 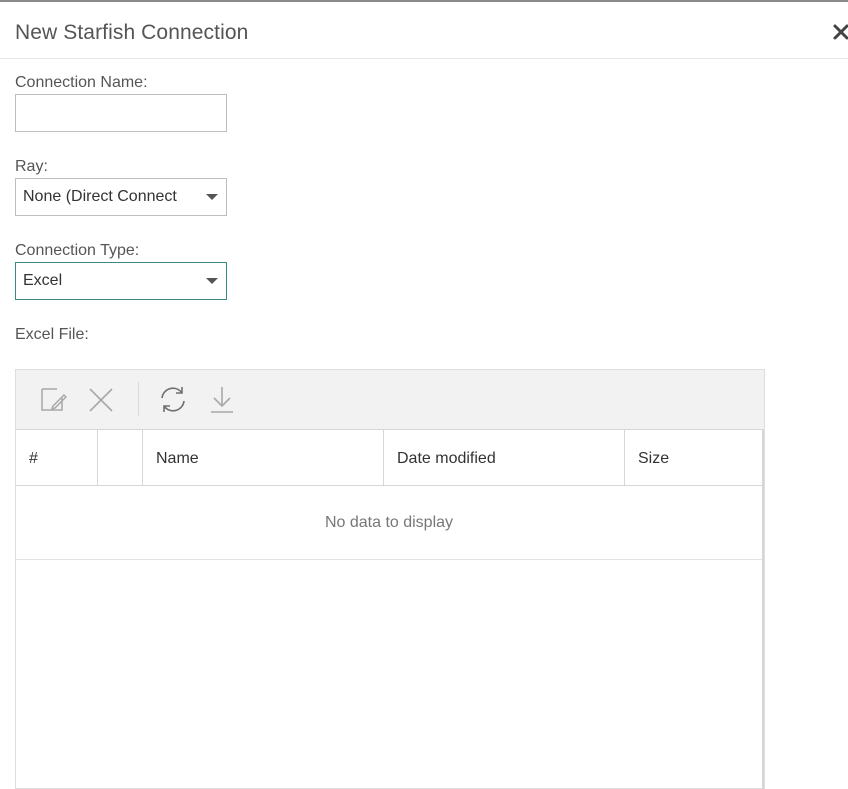 I want to click on dialog-header: New Starfish Connection, so click(x=424, y=30).